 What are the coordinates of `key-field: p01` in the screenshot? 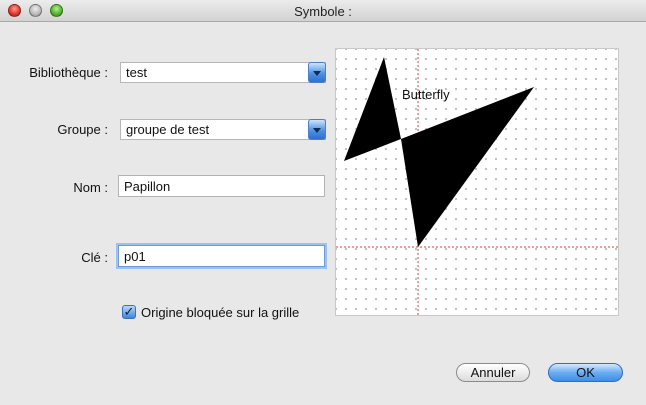 It's located at (221, 256).